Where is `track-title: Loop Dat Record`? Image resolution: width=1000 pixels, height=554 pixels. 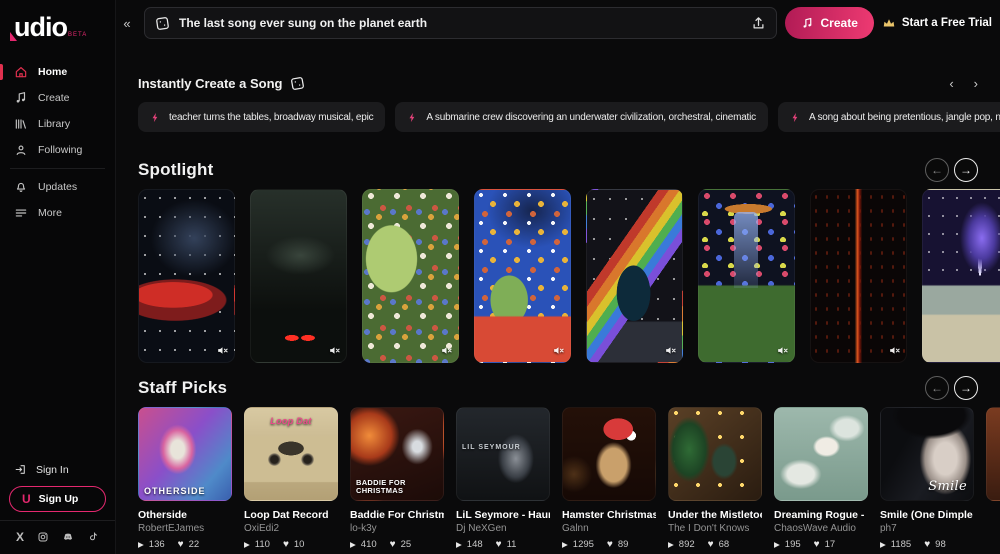 track-title: Loop Dat Record is located at coordinates (286, 515).